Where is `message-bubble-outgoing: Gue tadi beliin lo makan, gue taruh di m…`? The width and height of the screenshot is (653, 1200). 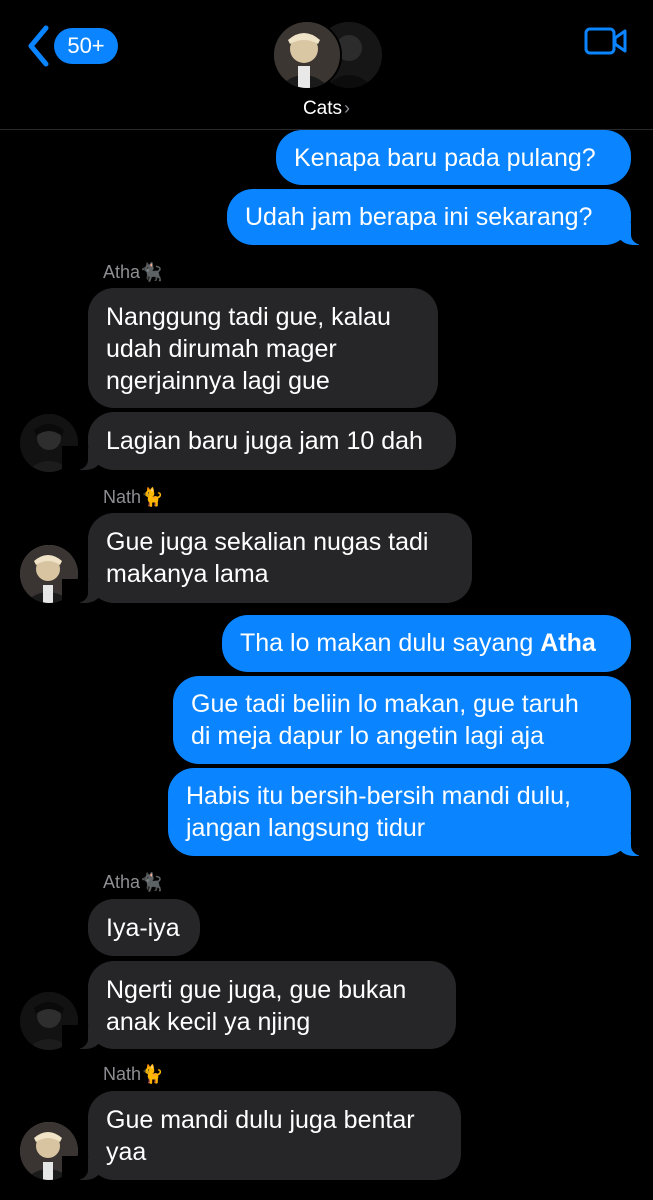
message-bubble-outgoing: Gue tadi beliin lo makan, gue taruh di m… is located at coordinates (402, 720).